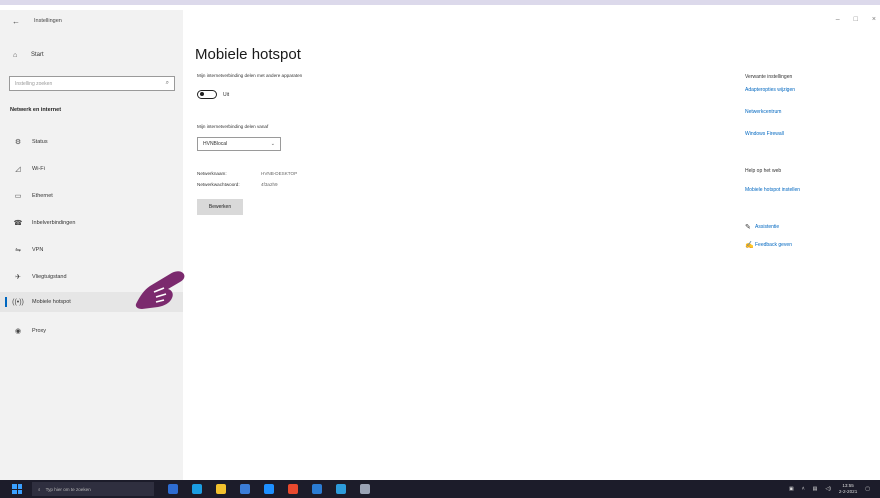  What do you see at coordinates (269, 184) in the screenshot?
I see `network-password-value: 4f3a2h9` at bounding box center [269, 184].